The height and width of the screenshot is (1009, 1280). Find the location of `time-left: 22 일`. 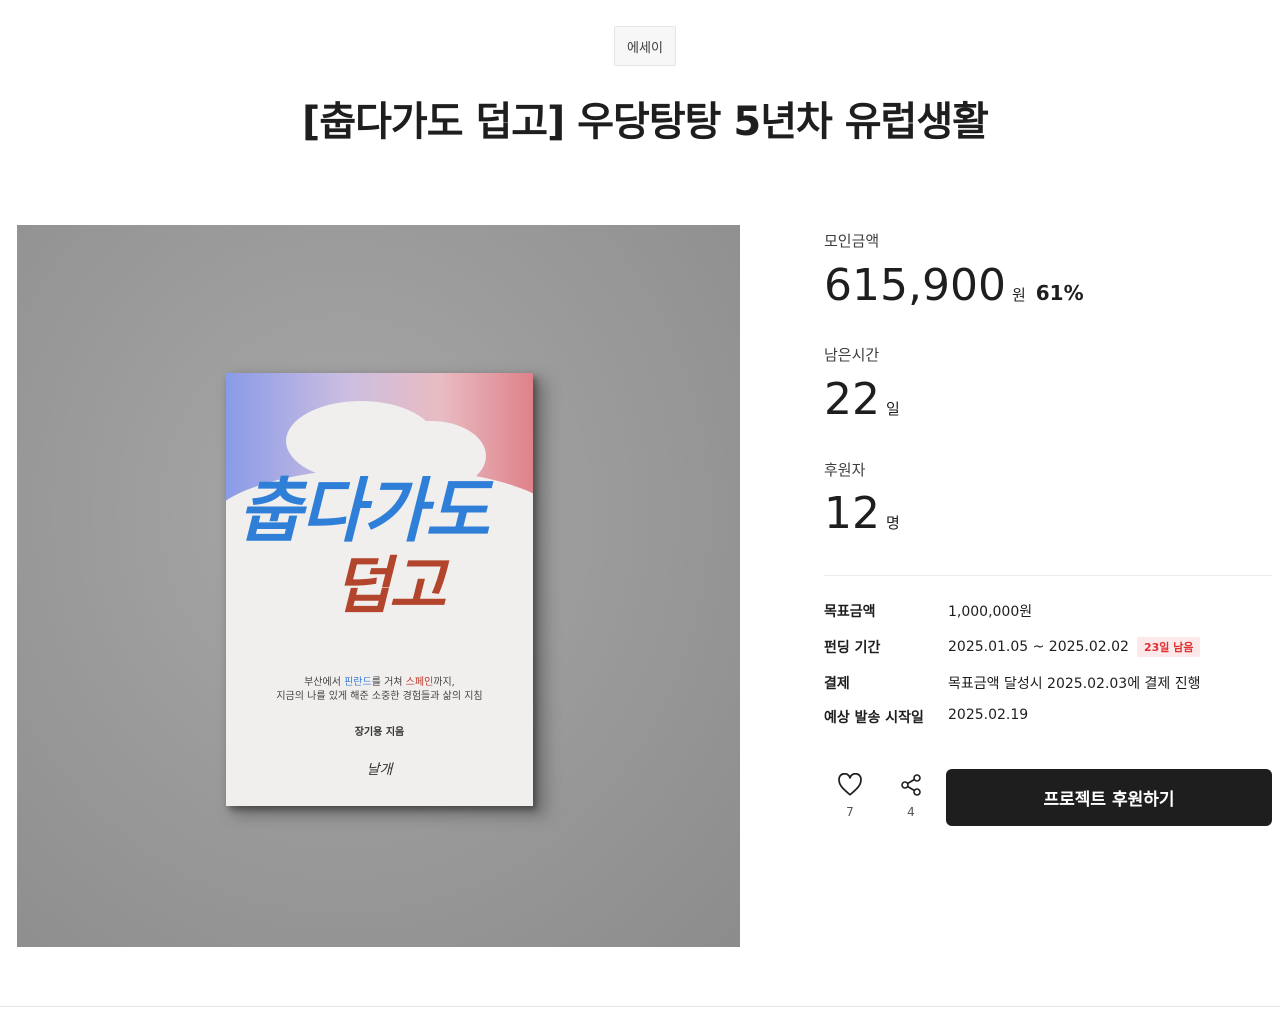

time-left: 22 일 is located at coordinates (862, 404).